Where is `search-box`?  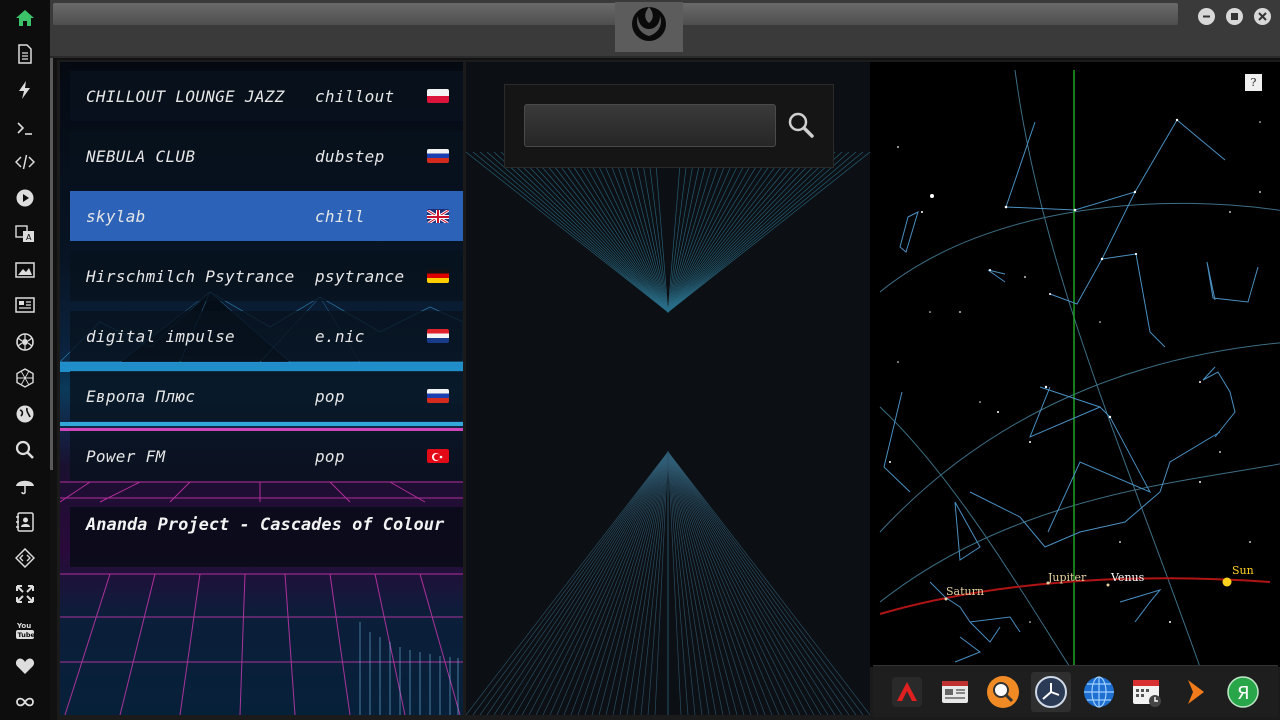 search-box is located at coordinates (669, 126).